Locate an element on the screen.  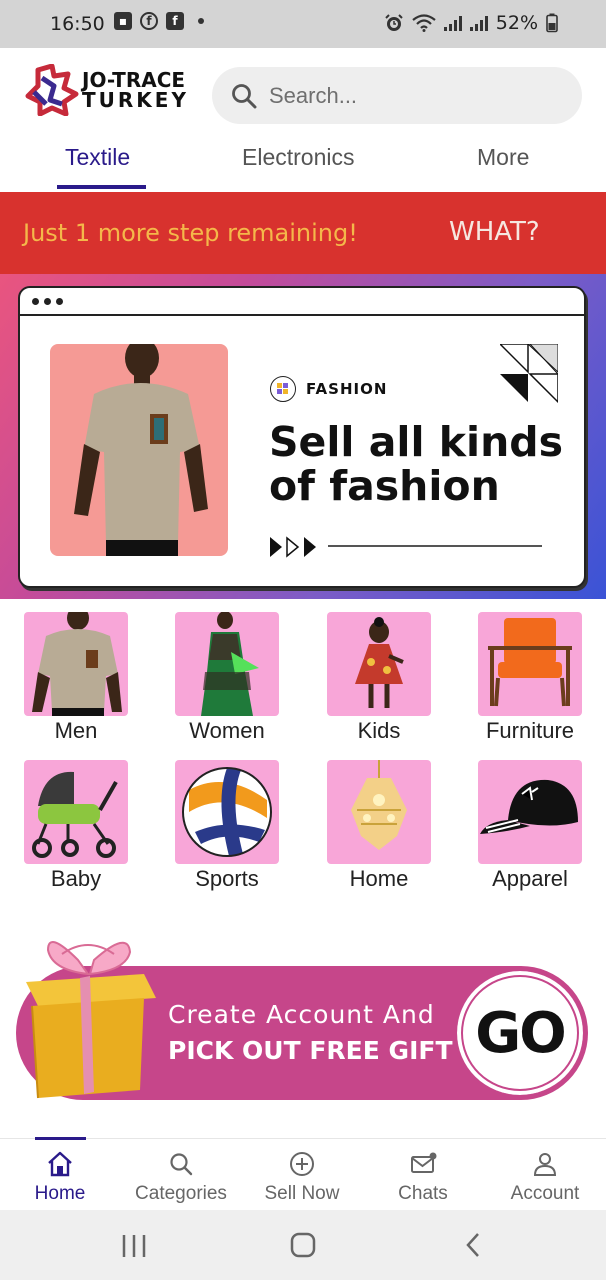
logo-text: JO-TRACE TURKEY is located at coordinates (135, 90).